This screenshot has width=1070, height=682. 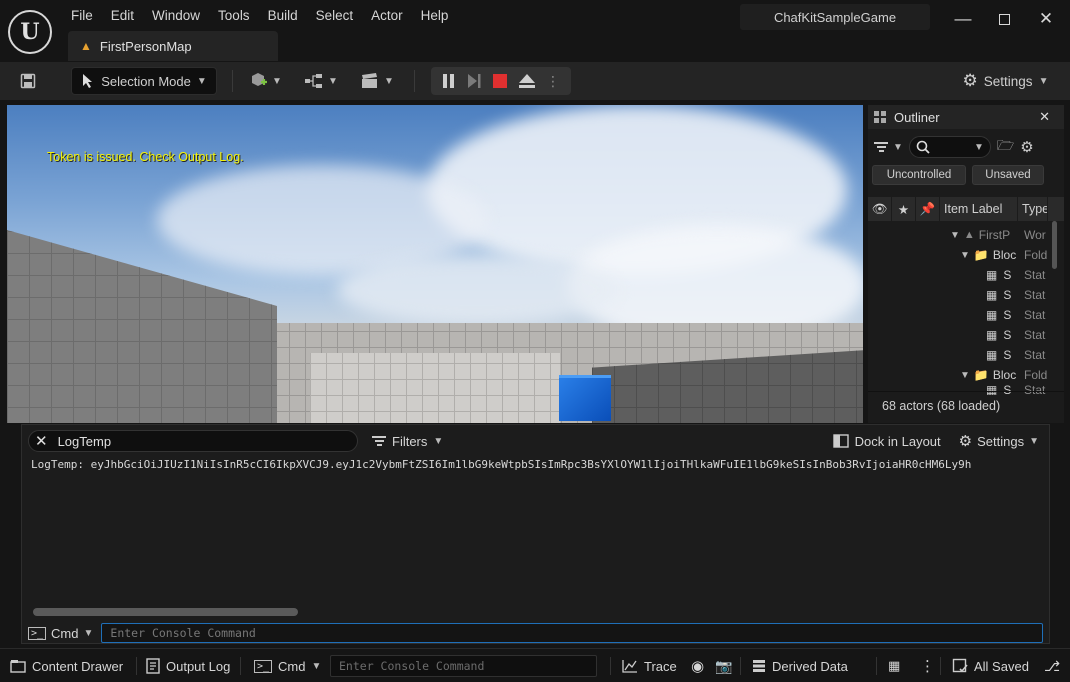 What do you see at coordinates (973, 209) in the screenshot?
I see `col-item-label-text: Item Label` at bounding box center [973, 209].